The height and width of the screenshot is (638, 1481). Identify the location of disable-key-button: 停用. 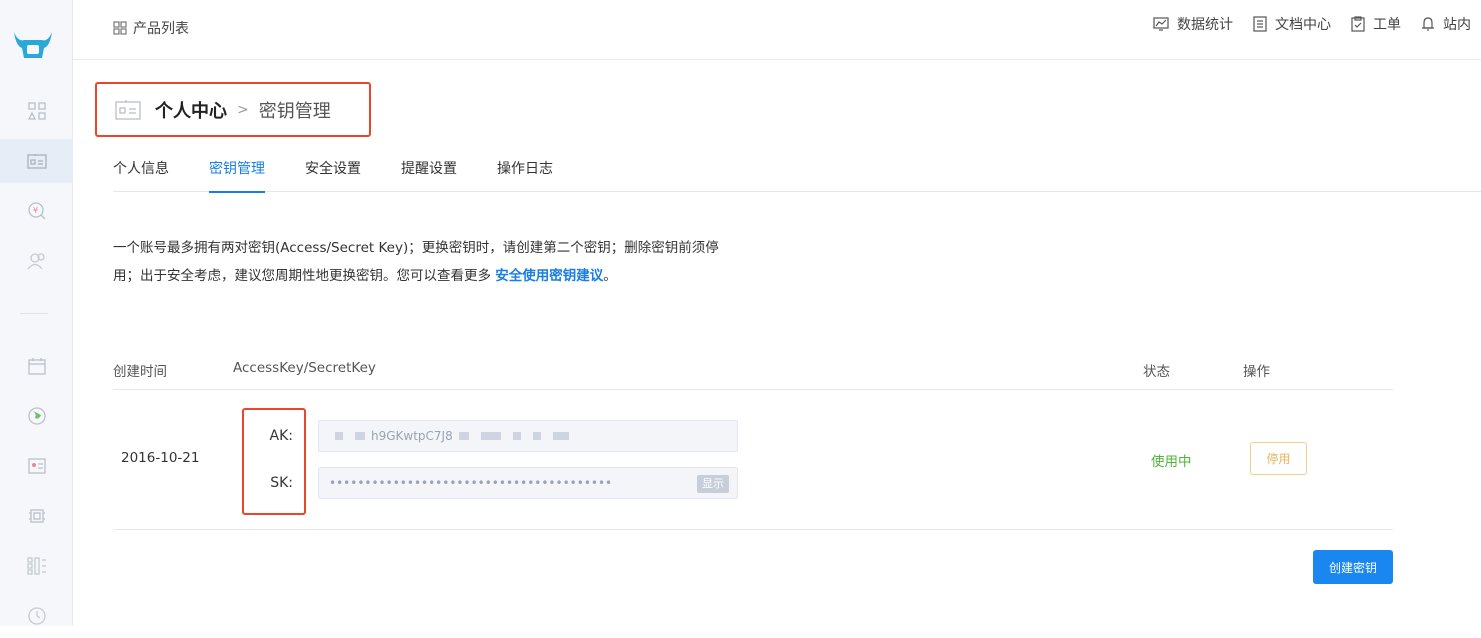
(1278, 458).